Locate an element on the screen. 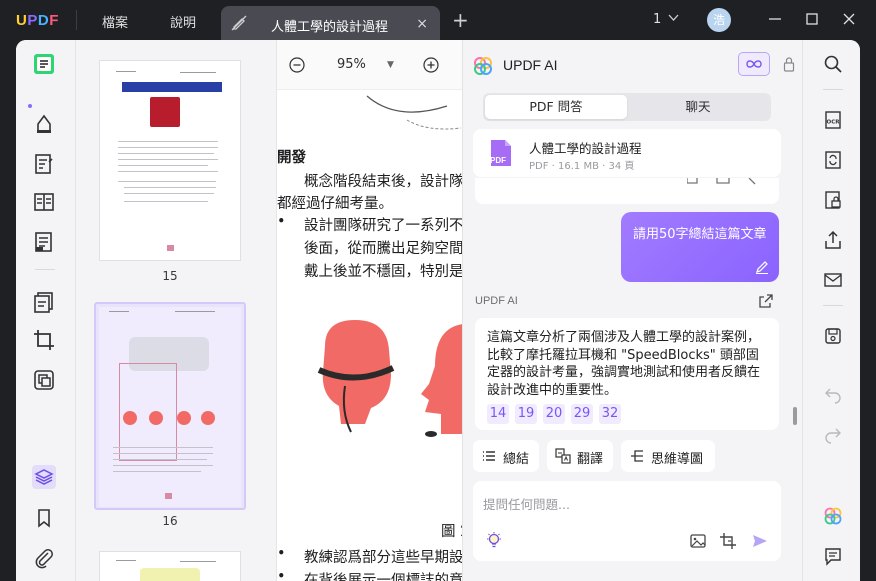  svg-text: OCR is located at coordinates (834, 123).